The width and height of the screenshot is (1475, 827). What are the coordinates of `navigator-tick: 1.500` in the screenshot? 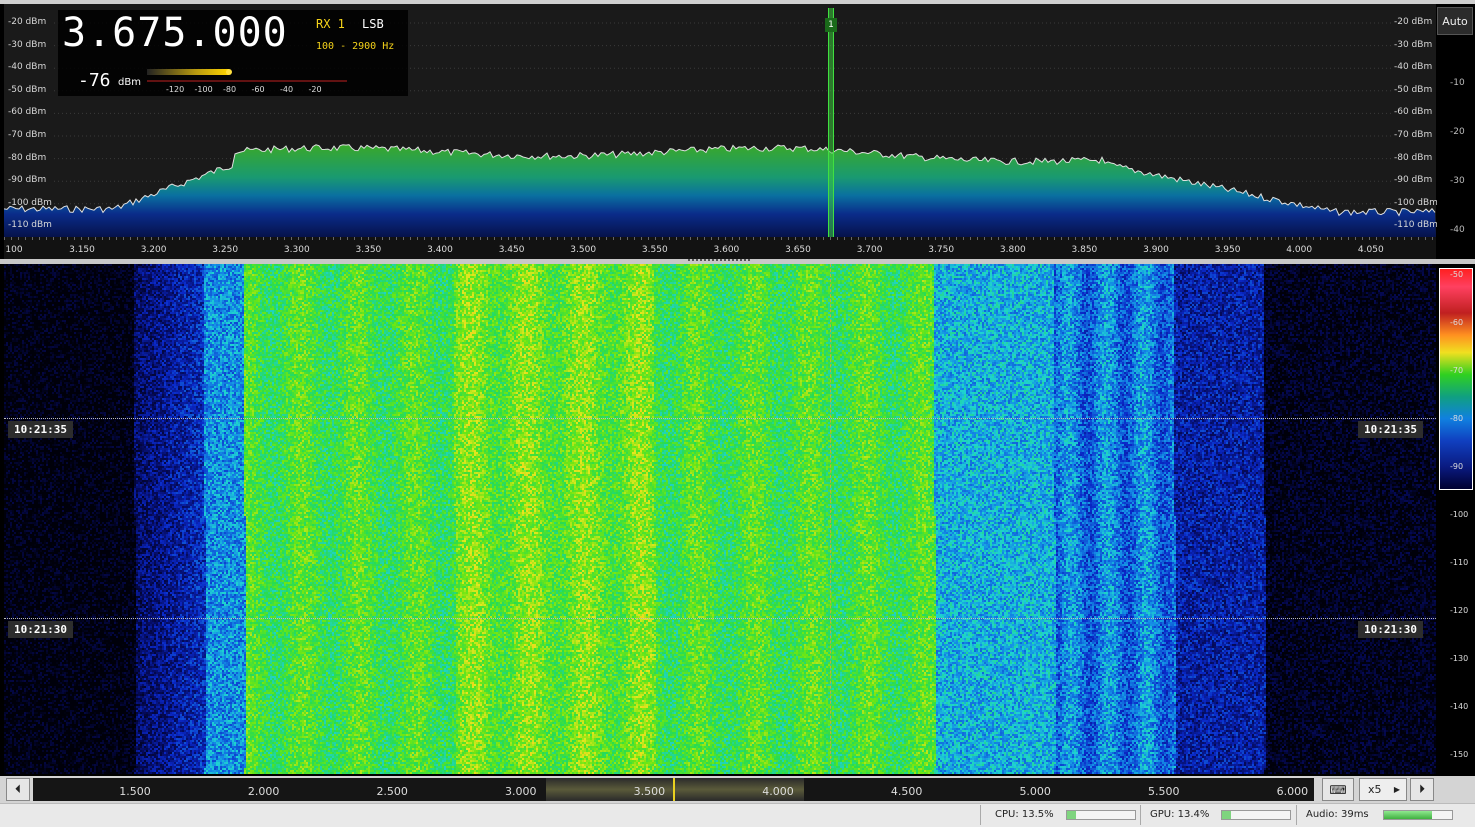 It's located at (135, 791).